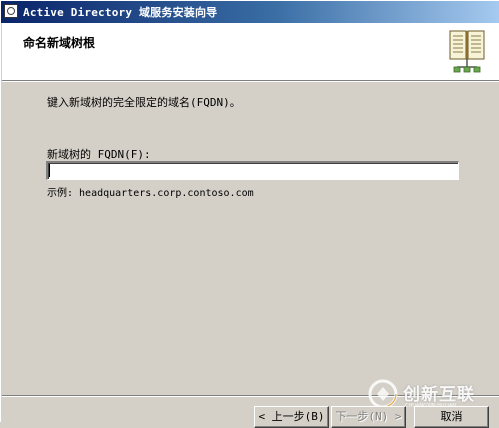  Describe the element at coordinates (451, 417) in the screenshot. I see `cancel-button: 取消` at that location.